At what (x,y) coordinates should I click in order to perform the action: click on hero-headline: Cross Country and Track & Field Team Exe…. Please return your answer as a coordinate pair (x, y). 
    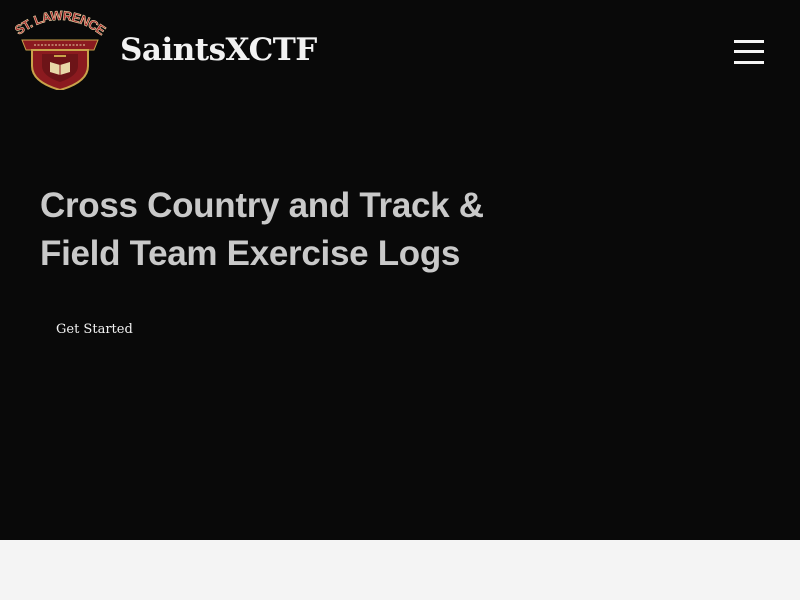
    Looking at the image, I should click on (262, 229).